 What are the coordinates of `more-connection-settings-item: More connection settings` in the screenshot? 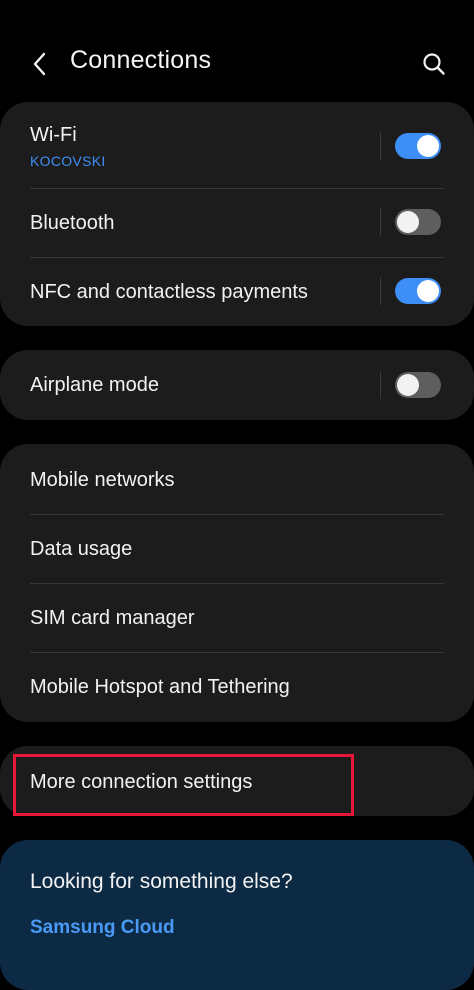 It's located at (237, 781).